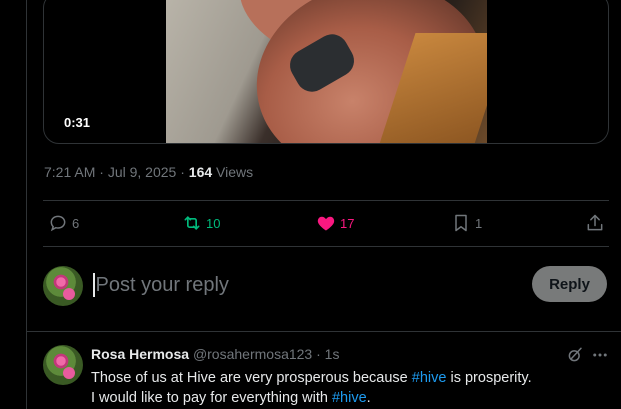  Describe the element at coordinates (461, 223) in the screenshot. I see `bookmark-icon` at that location.